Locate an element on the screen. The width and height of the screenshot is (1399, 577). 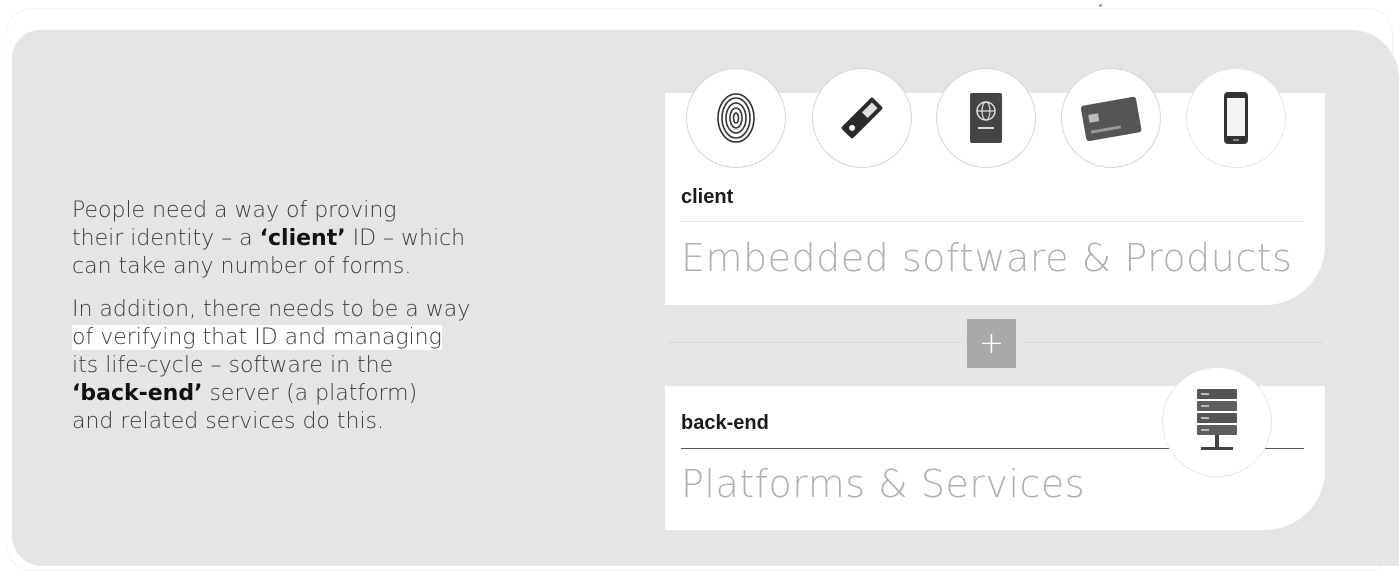
decorative-dot is located at coordinates (1100, 5).